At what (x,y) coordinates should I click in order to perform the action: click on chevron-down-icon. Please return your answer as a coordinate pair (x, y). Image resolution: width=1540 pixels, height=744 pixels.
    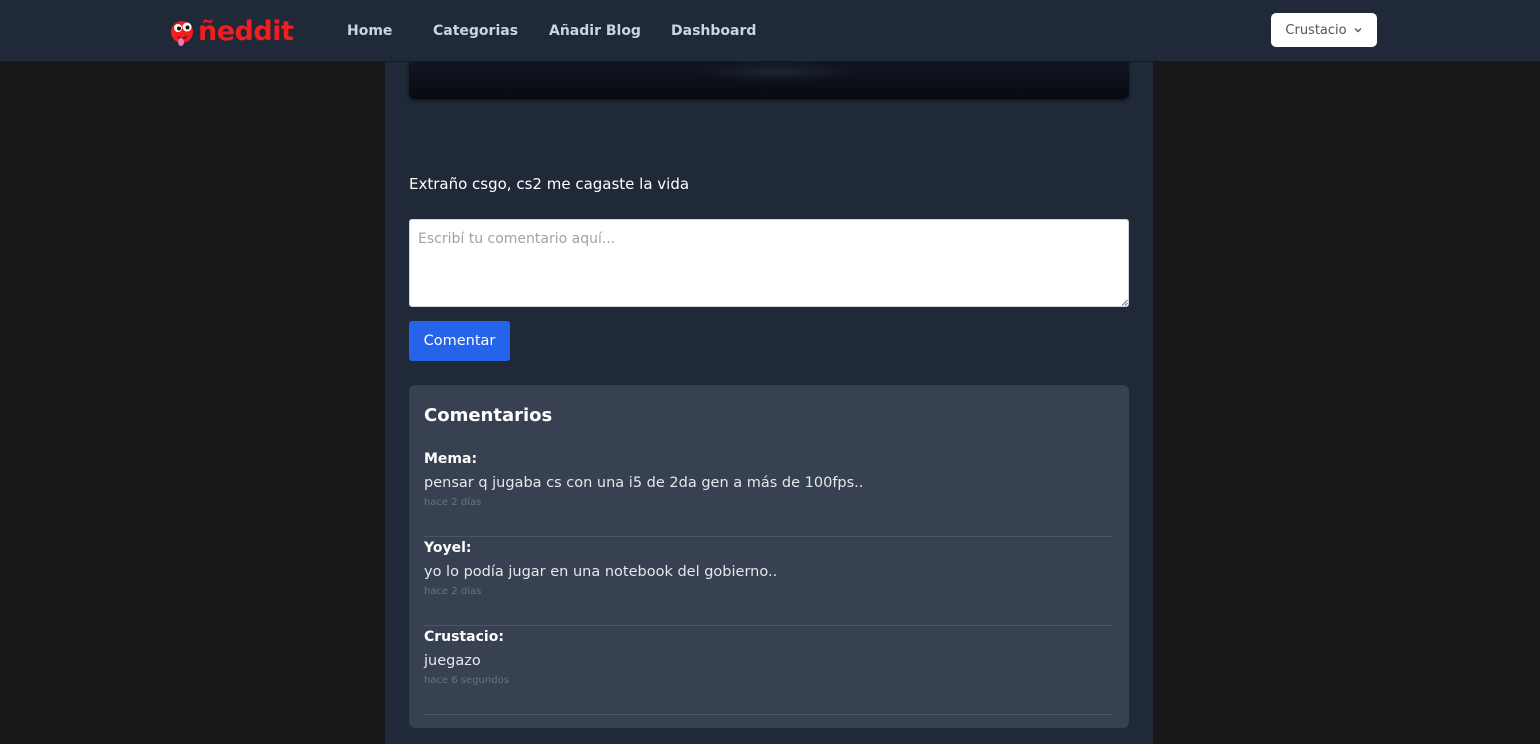
    Looking at the image, I should click on (1358, 30).